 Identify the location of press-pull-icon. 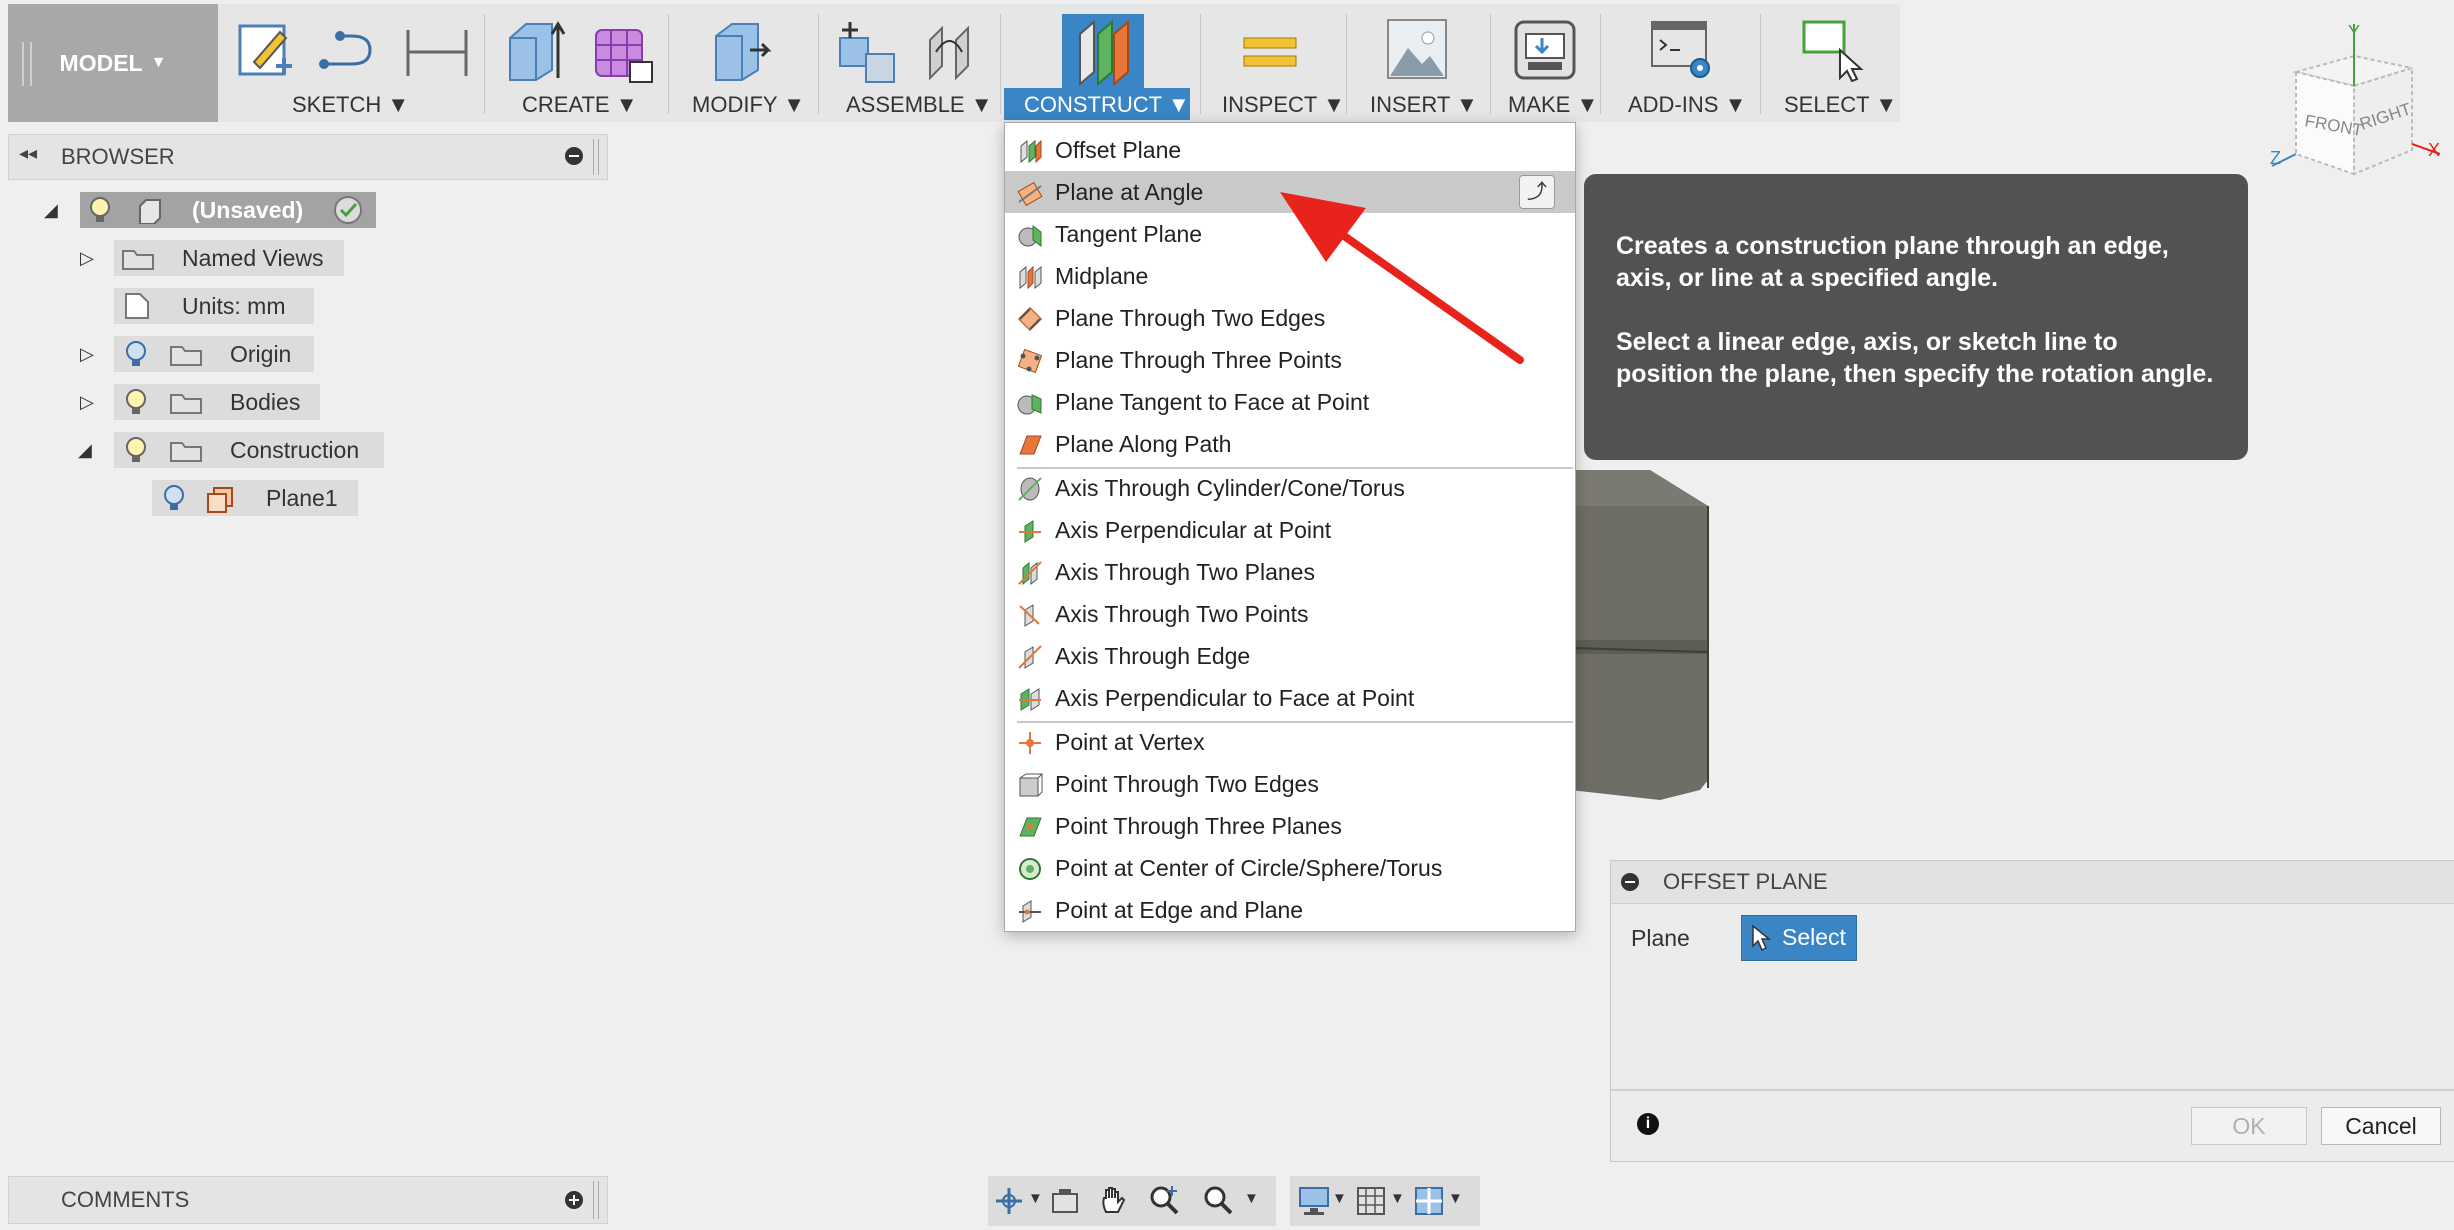
(743, 51).